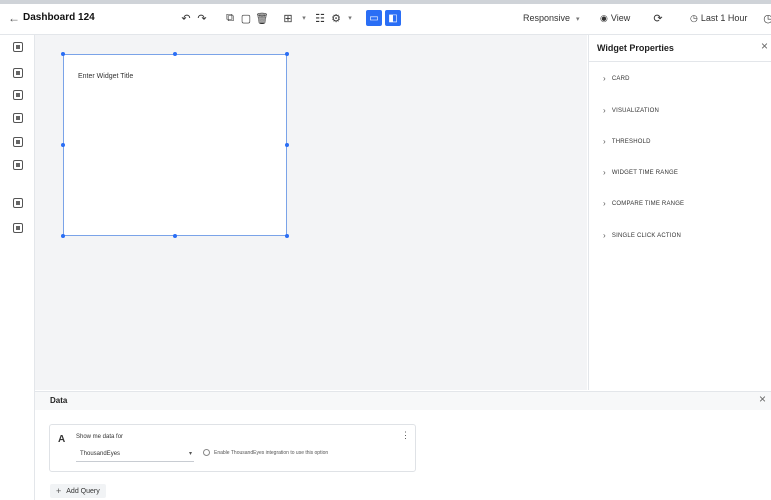 This screenshot has width=771, height=500. I want to click on section-single-click-action: › SINGLE CLICK ACTION, so click(642, 235).